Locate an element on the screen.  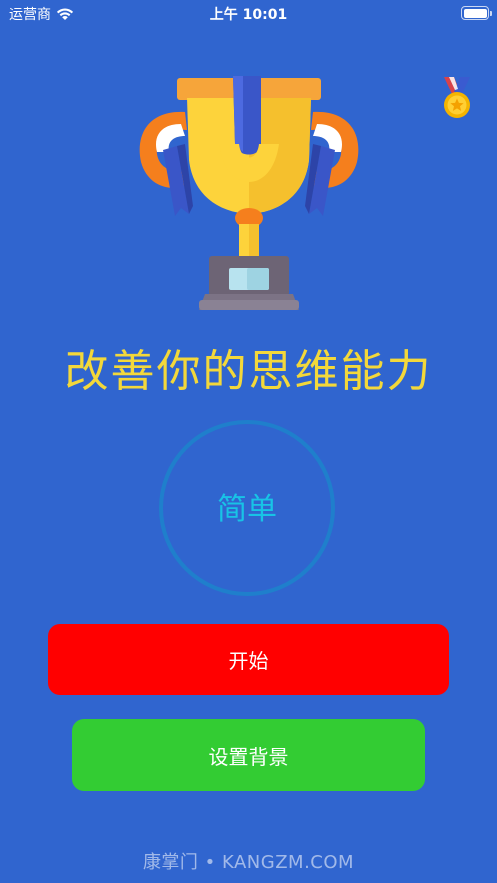
status-time: 上午 10:01 is located at coordinates (248, 15).